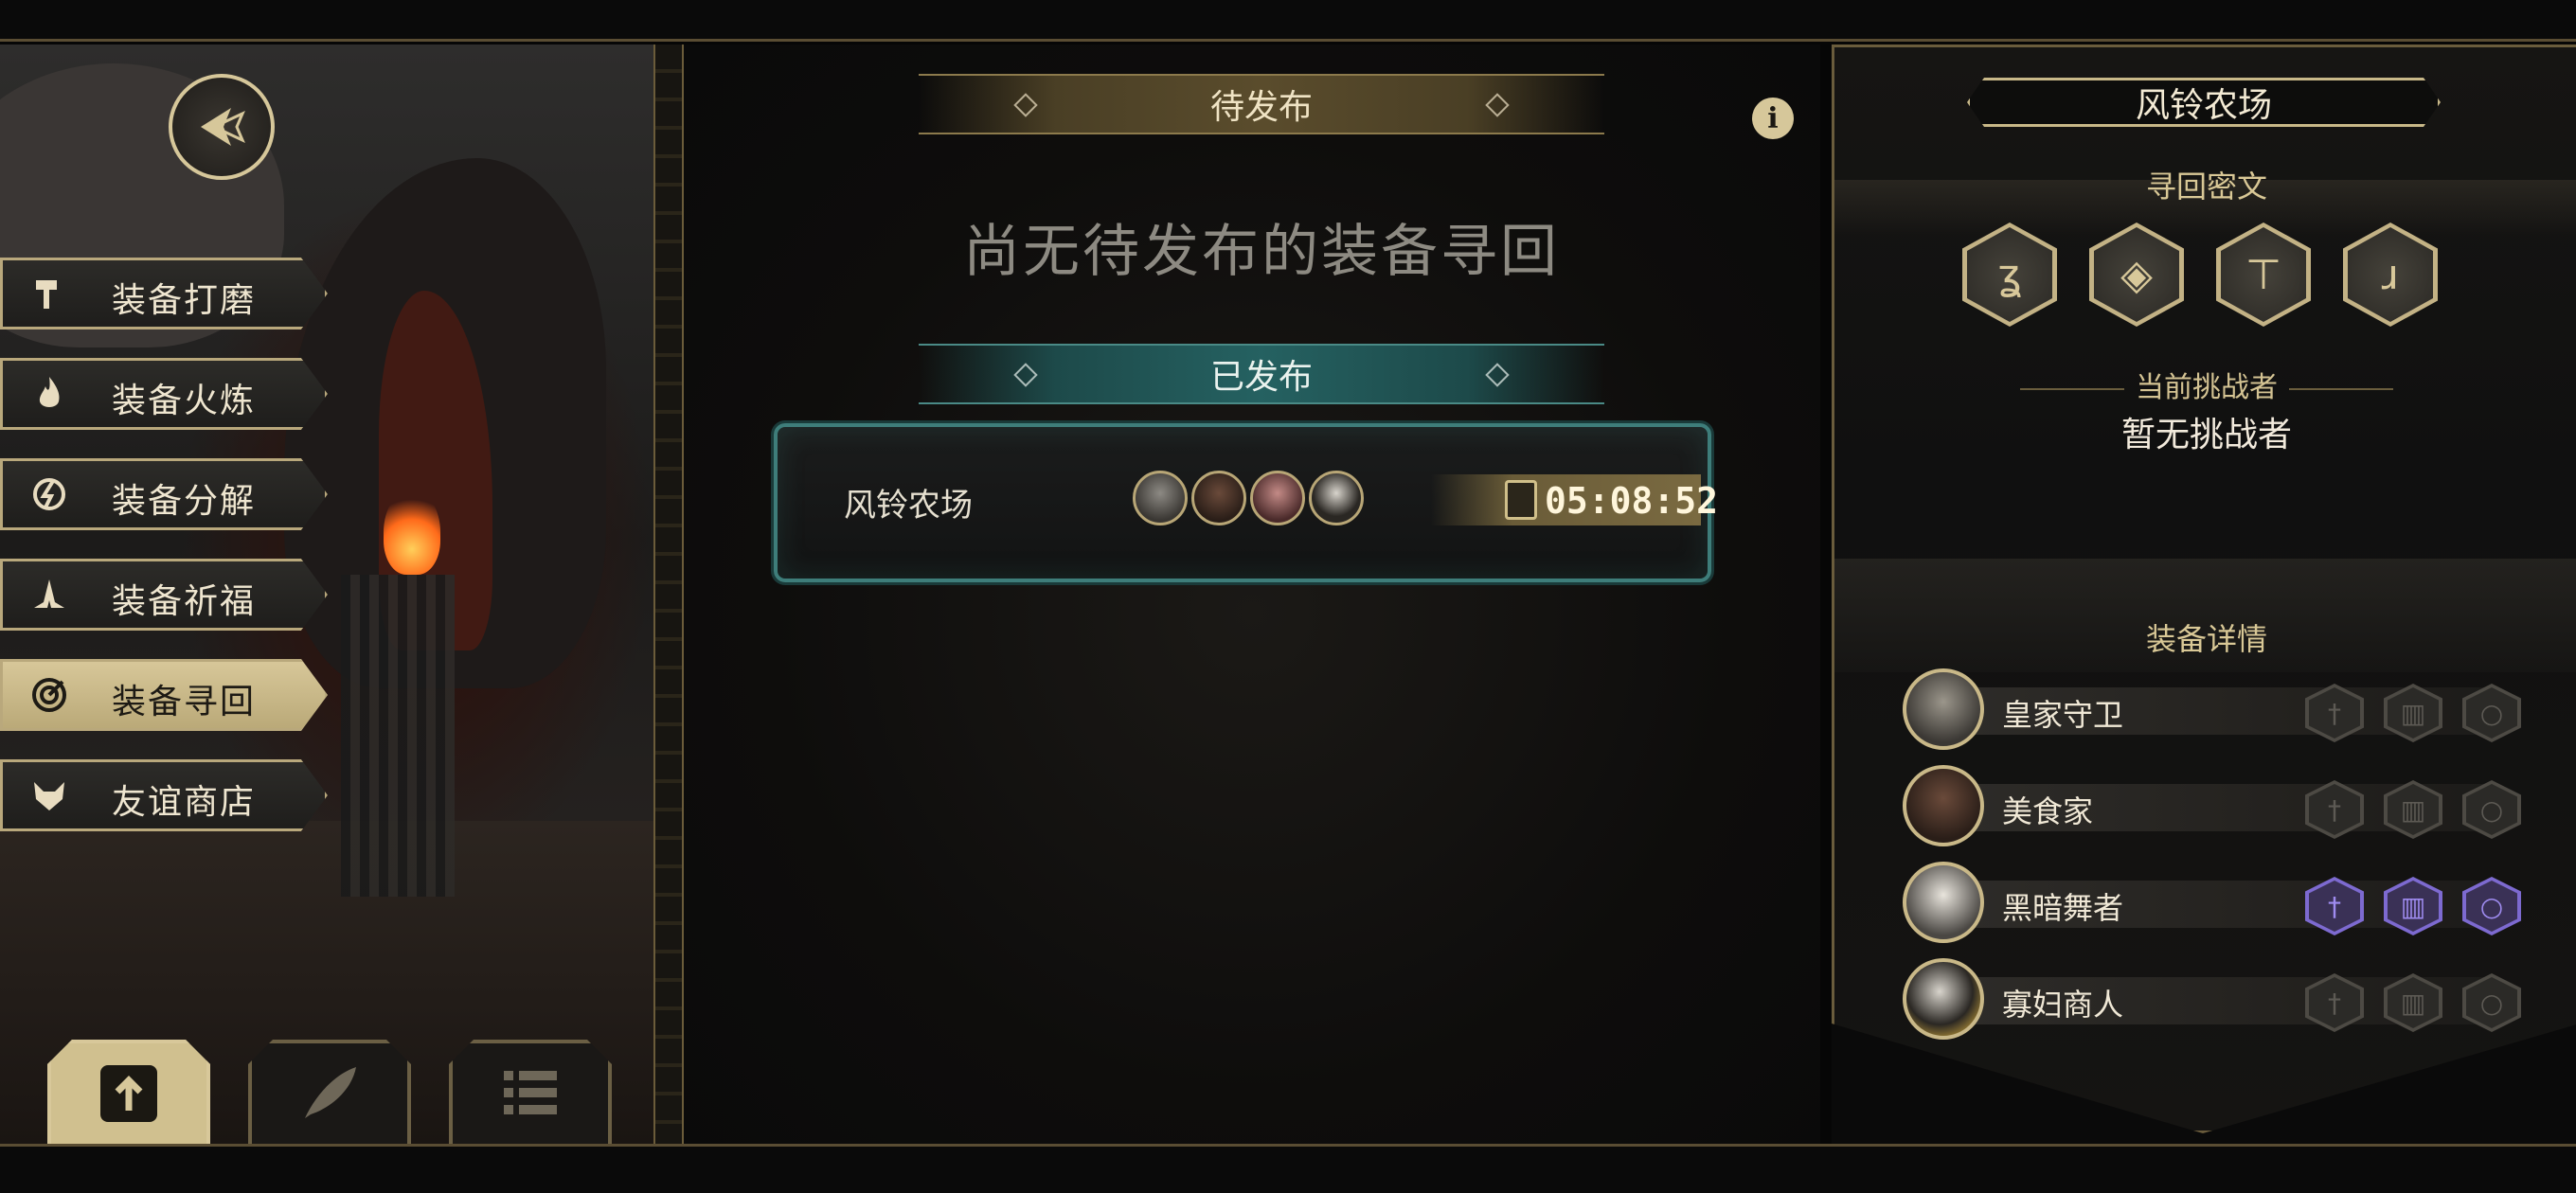 This screenshot has width=2576, height=1193. What do you see at coordinates (184, 802) in the screenshot?
I see `menu-item-label: 友谊商店` at bounding box center [184, 802].